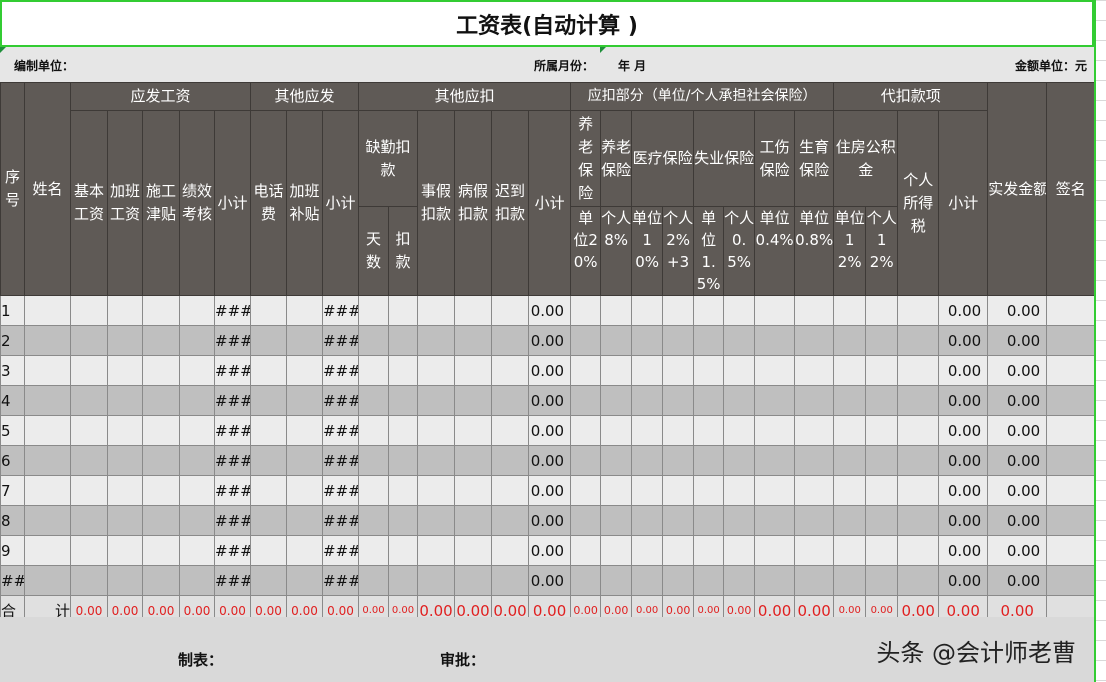 This screenshot has width=1106, height=682. Describe the element at coordinates (374, 251) in the screenshot. I see `header-days: 天数` at that location.